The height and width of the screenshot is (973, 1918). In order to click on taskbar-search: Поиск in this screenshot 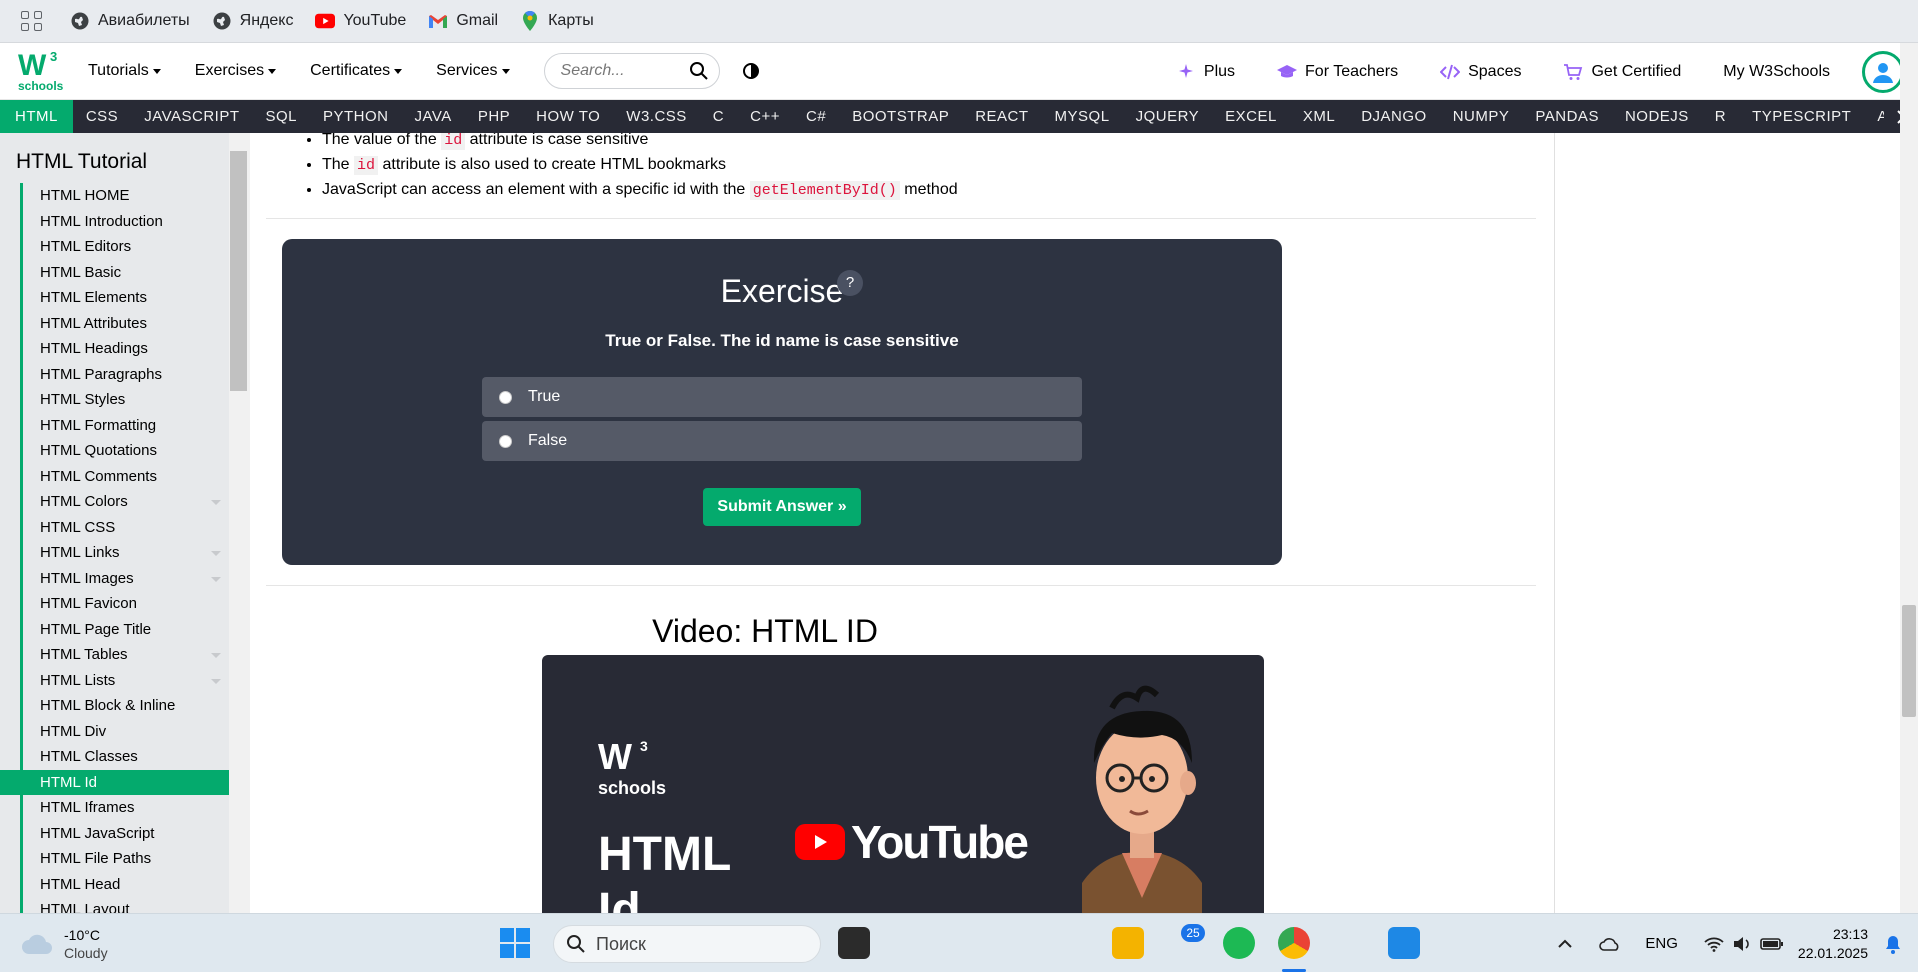, I will do `click(687, 944)`.